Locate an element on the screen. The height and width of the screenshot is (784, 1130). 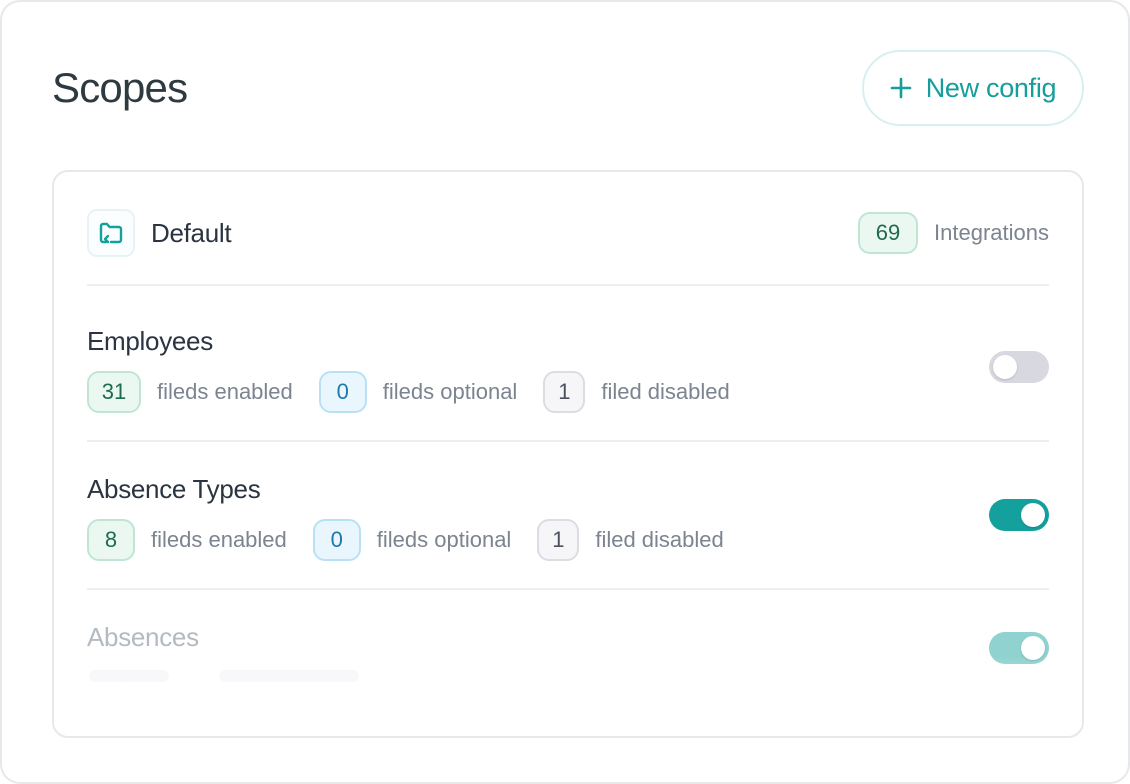
new-config-label: New config is located at coordinates (991, 87).